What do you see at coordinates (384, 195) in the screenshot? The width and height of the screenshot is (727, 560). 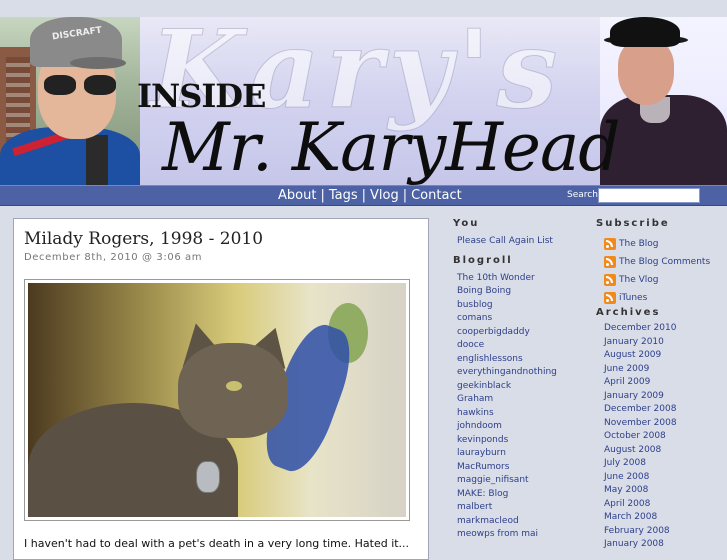 I see `nav-link-vlog: Vlog` at bounding box center [384, 195].